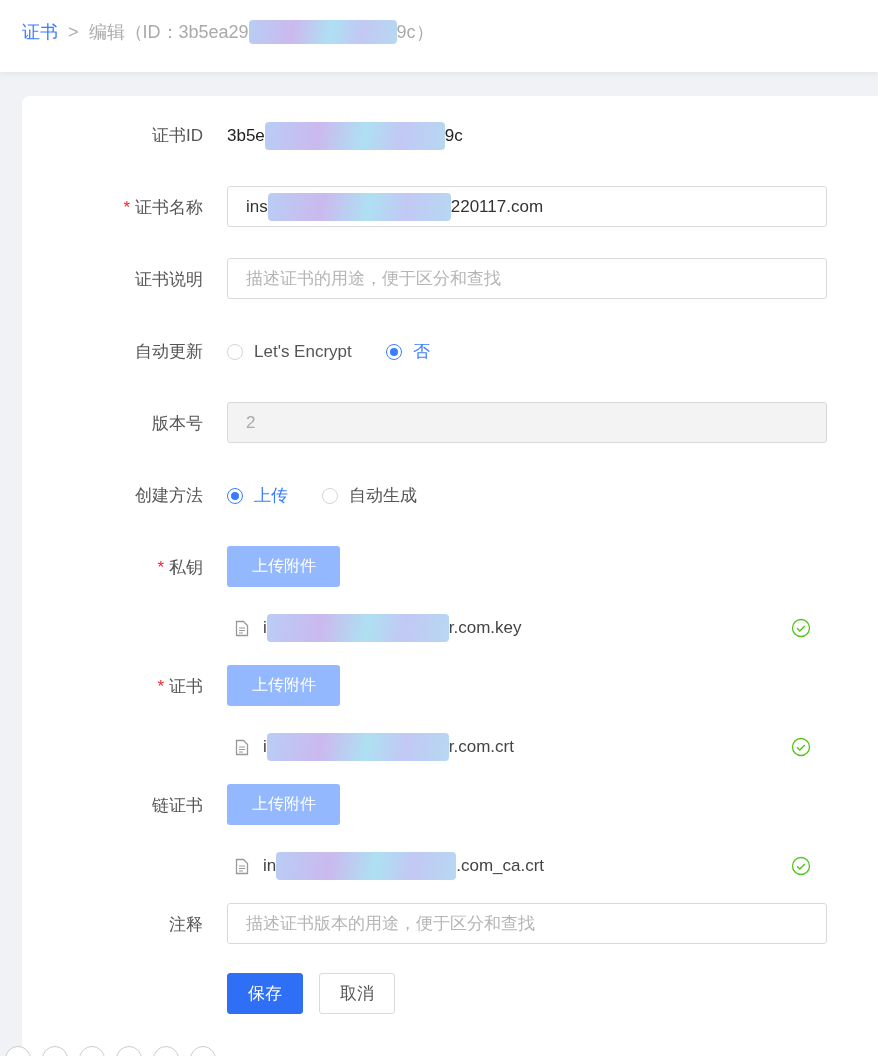  I want to click on input-field: 描述证书版本的用途，便于区分和查找, so click(527, 923).